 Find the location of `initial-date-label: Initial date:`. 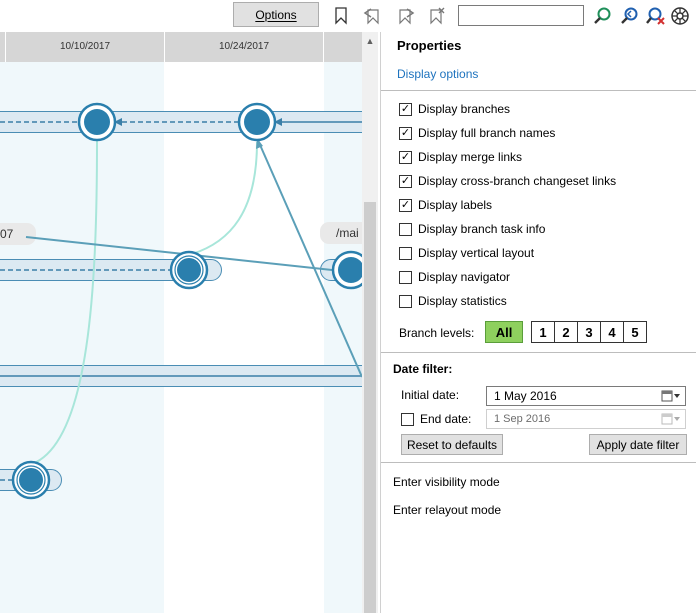

initial-date-label: Initial date: is located at coordinates (430, 395).